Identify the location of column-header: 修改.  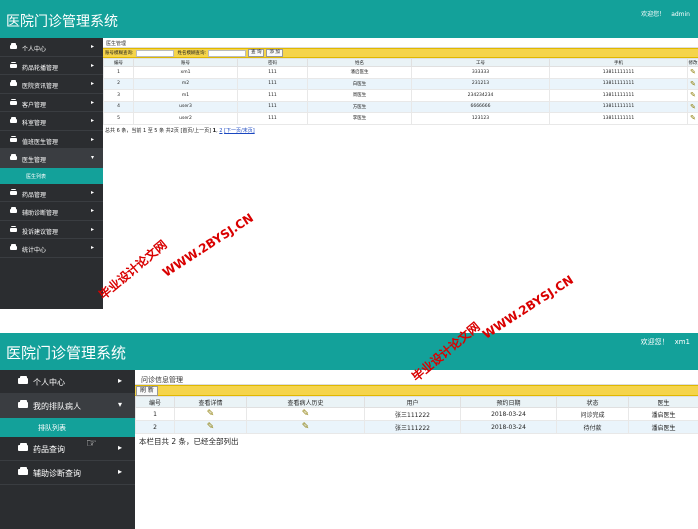
(692, 62).